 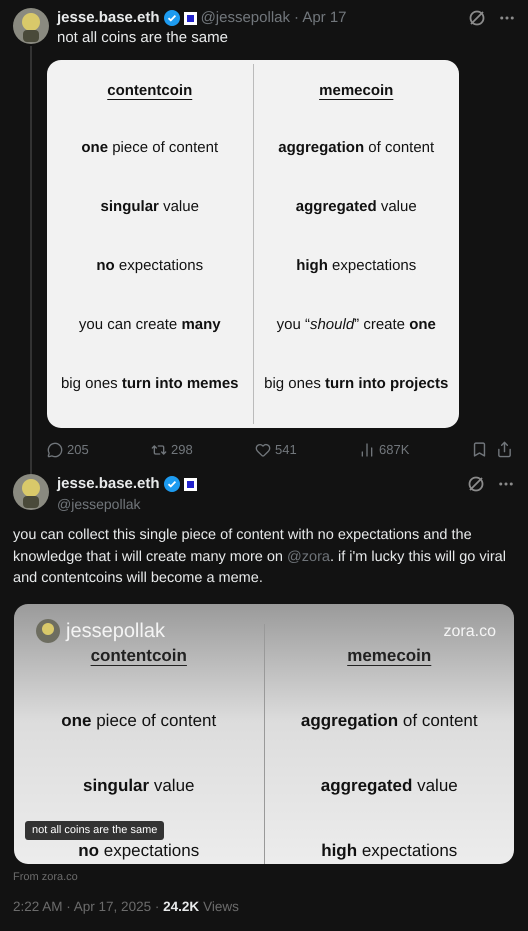 What do you see at coordinates (181, 907) in the screenshot?
I see `views-count: 24.2K` at bounding box center [181, 907].